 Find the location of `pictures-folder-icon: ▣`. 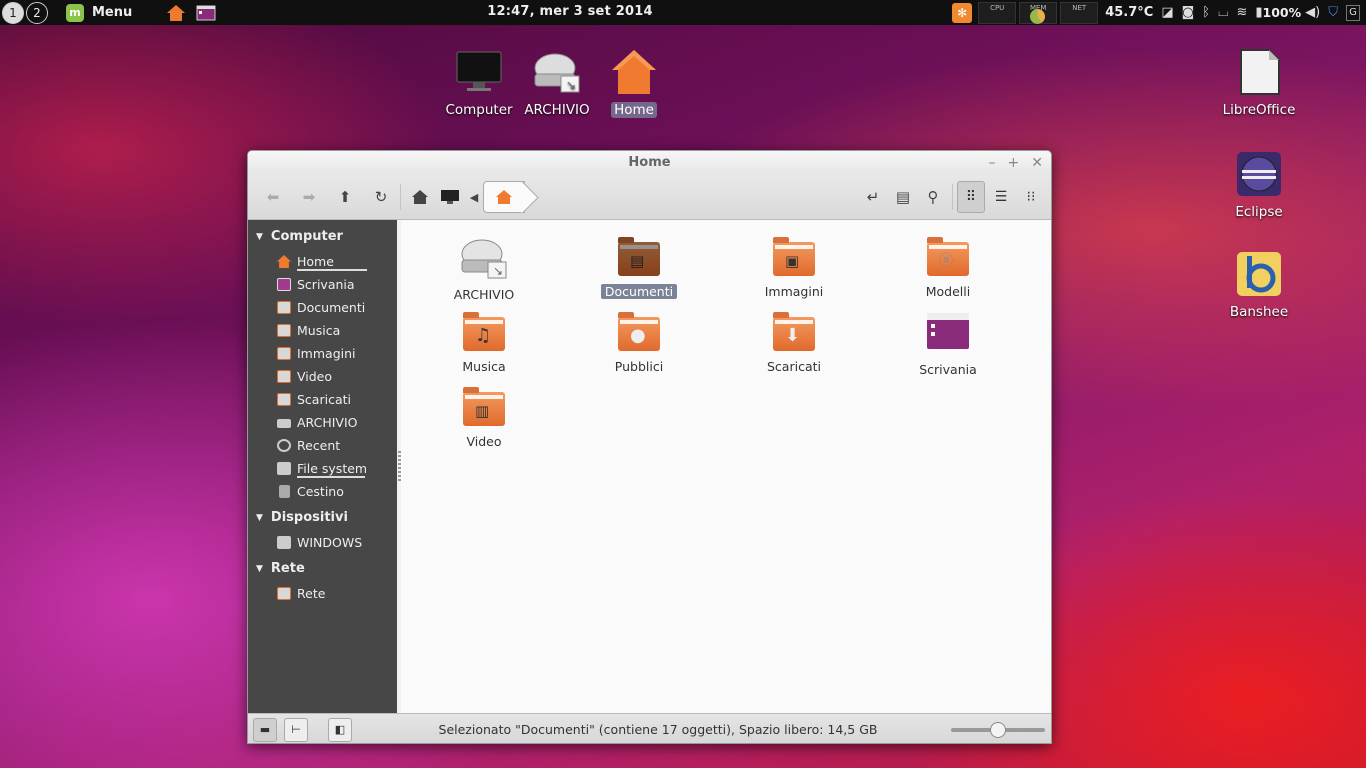

pictures-folder-icon: ▣ is located at coordinates (794, 258).